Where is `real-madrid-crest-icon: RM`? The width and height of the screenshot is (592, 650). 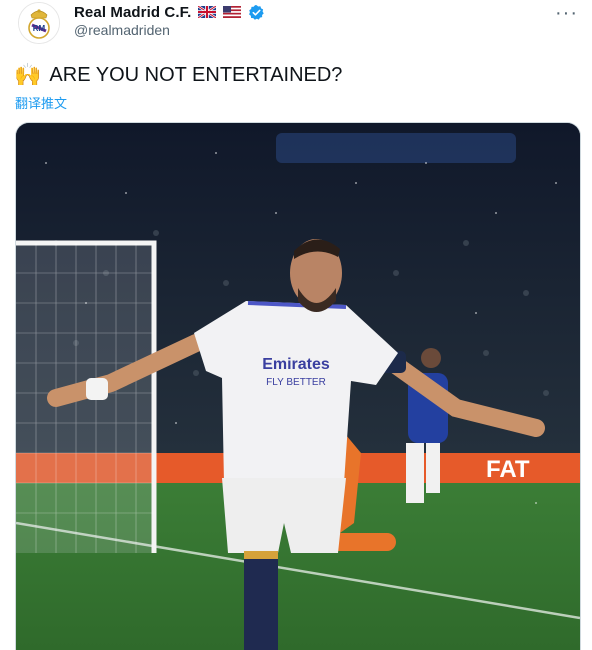
real-madrid-crest-icon: RM is located at coordinates (39, 23).